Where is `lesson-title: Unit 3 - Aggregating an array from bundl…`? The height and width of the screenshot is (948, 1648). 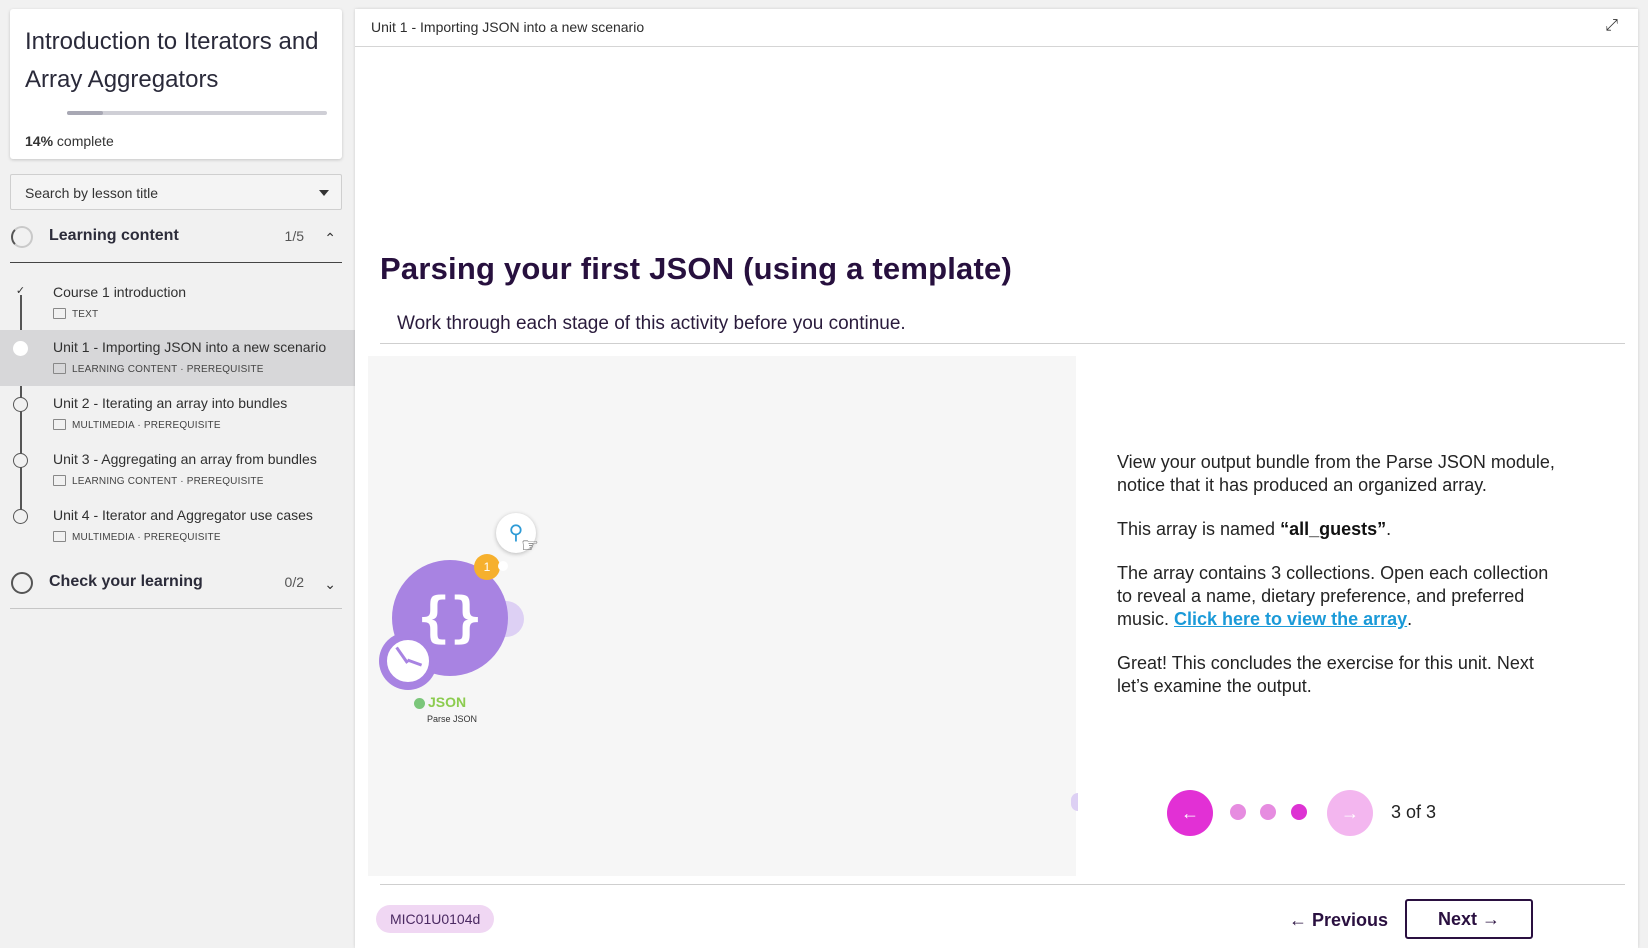 lesson-title: Unit 3 - Aggregating an array from bundl… is located at coordinates (185, 459).